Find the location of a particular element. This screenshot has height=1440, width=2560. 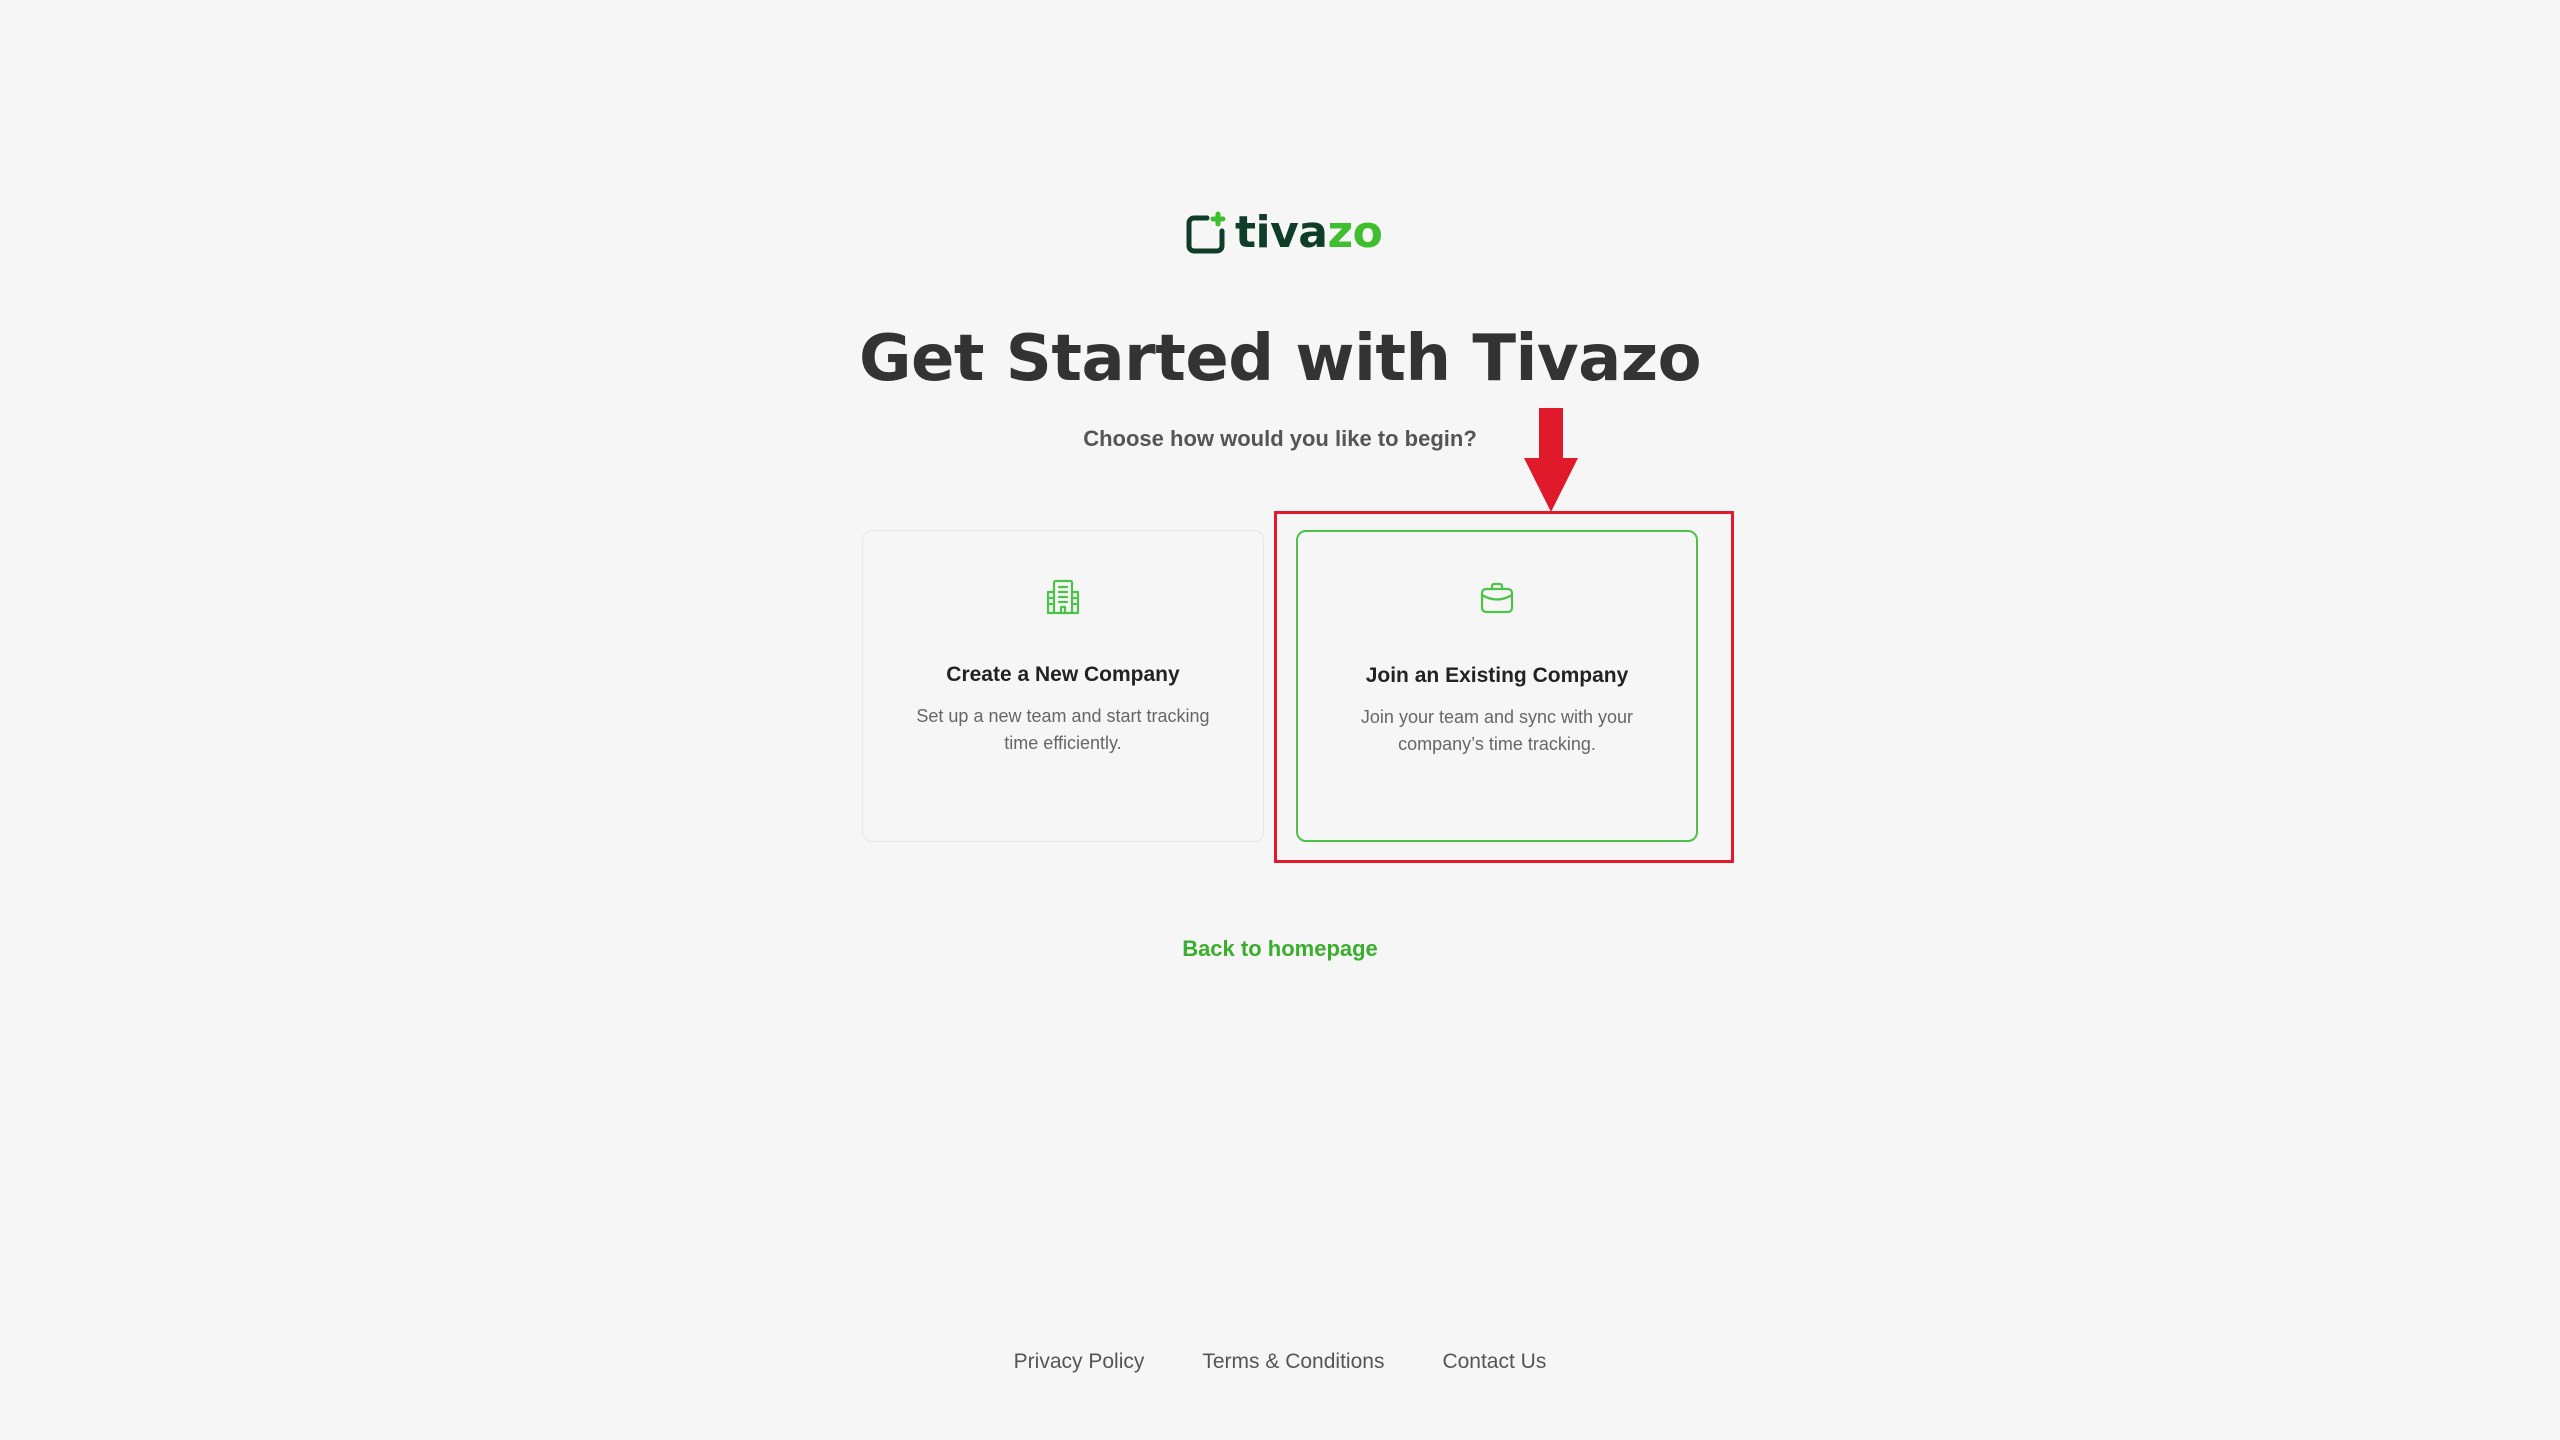

back-to-homepage-link: Back to homepage is located at coordinates (1280, 949).